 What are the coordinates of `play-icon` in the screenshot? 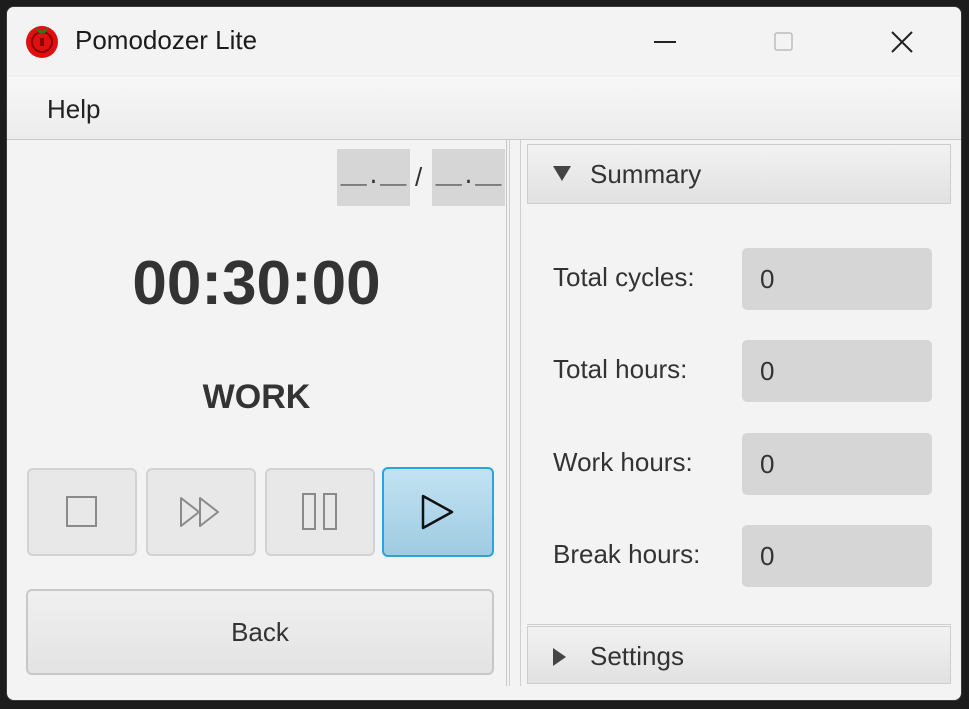 It's located at (437, 512).